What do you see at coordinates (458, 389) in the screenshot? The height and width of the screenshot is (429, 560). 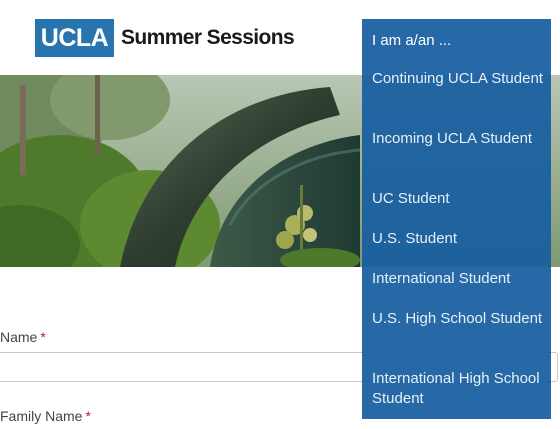 I see `menu-item-international-high-school-student: International High School Student` at bounding box center [458, 389].